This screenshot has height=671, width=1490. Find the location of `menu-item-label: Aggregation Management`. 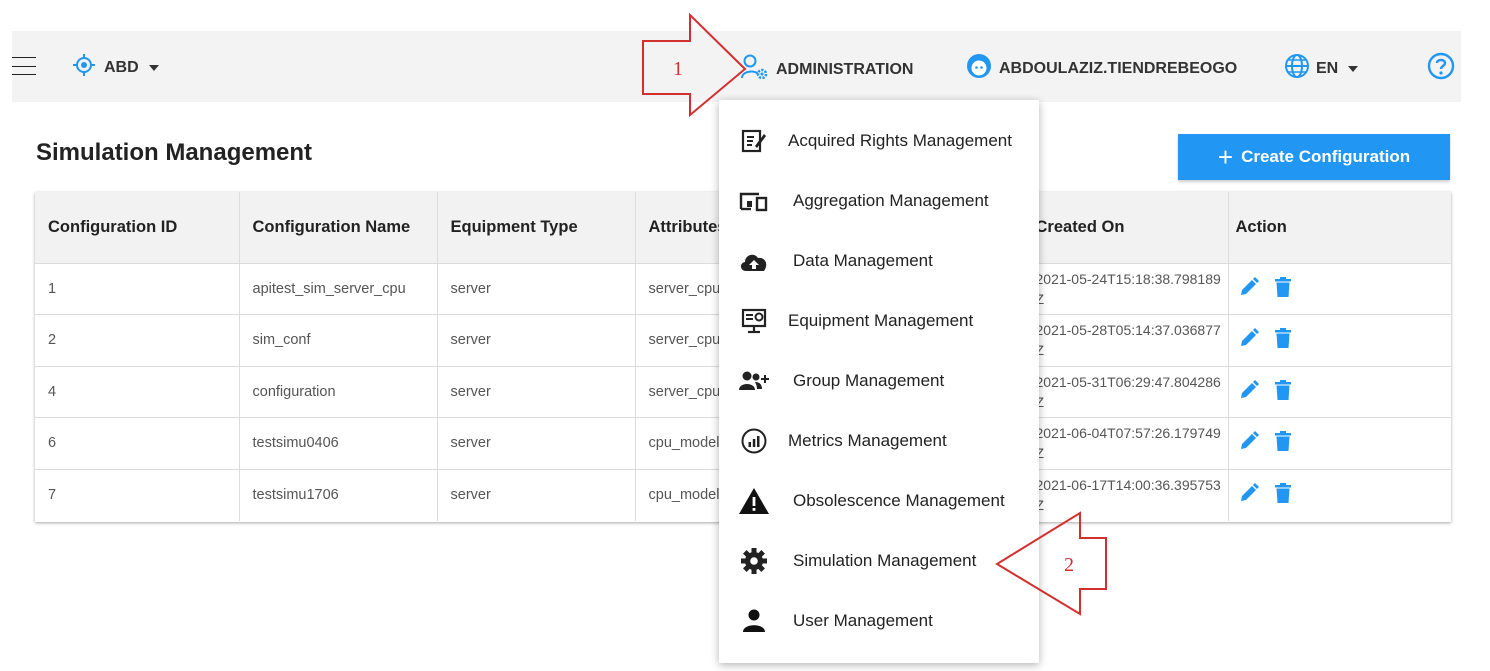

menu-item-label: Aggregation Management is located at coordinates (891, 200).